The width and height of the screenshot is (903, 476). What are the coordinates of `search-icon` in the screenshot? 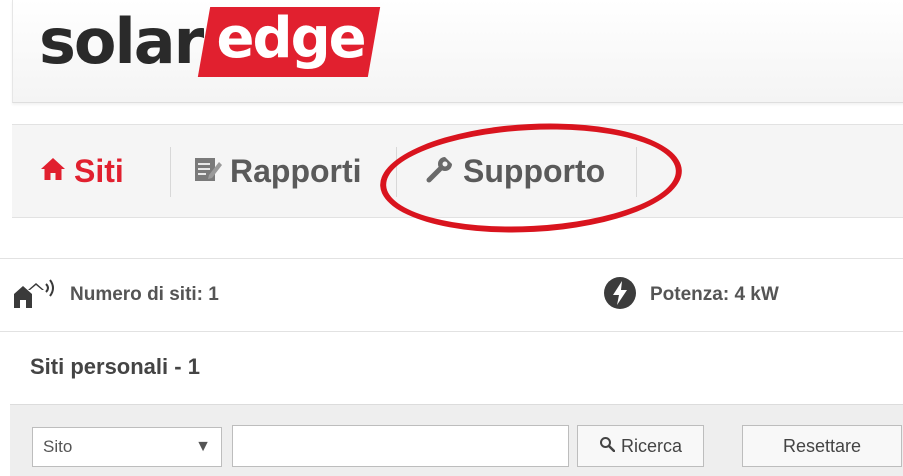 It's located at (607, 446).